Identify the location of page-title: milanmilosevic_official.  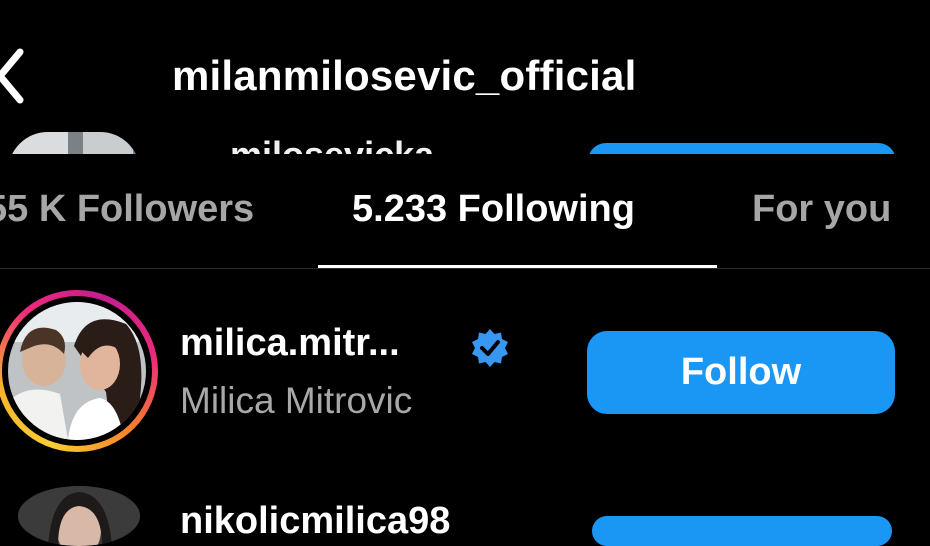
(404, 75).